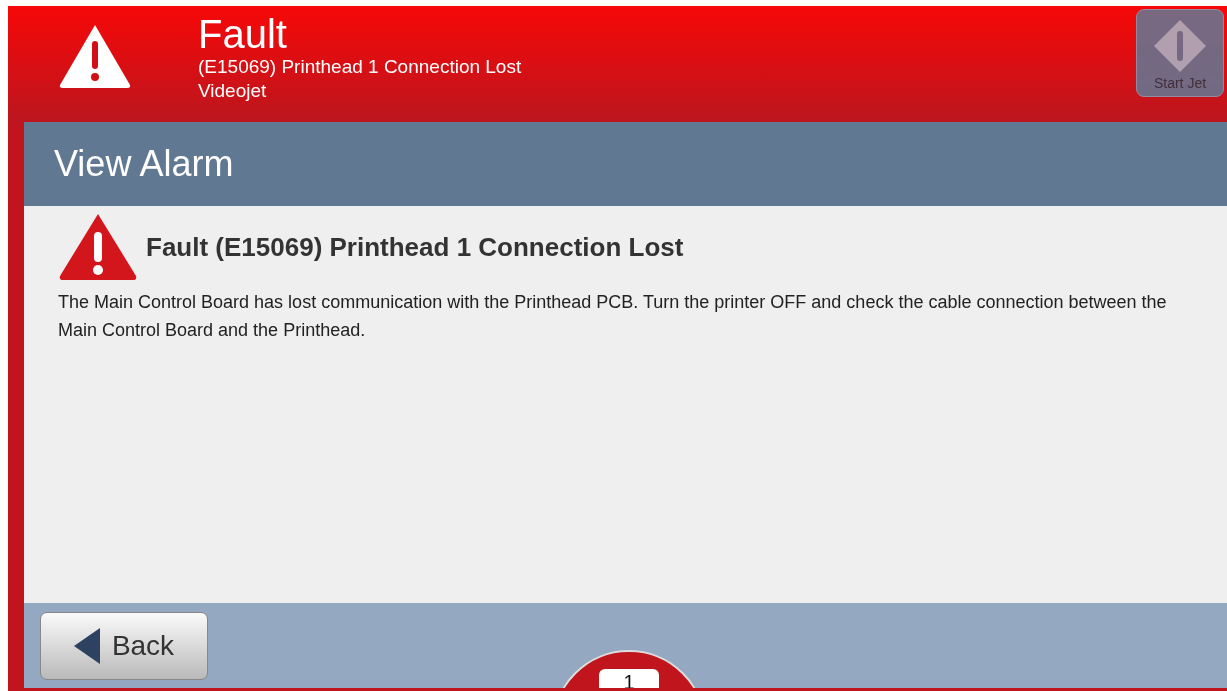  I want to click on start-icon, so click(1180, 46).